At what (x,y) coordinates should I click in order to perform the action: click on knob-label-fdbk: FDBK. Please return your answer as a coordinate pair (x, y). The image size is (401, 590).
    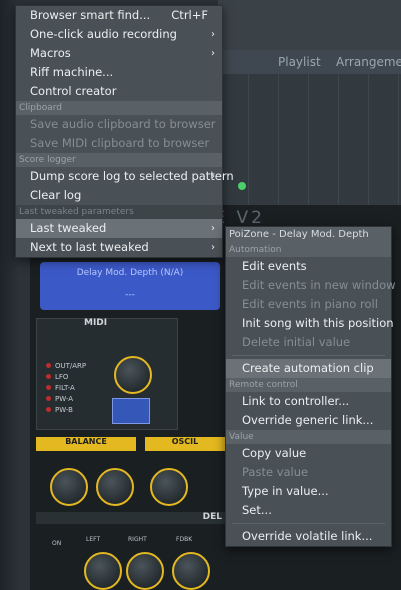
    Looking at the image, I should click on (184, 539).